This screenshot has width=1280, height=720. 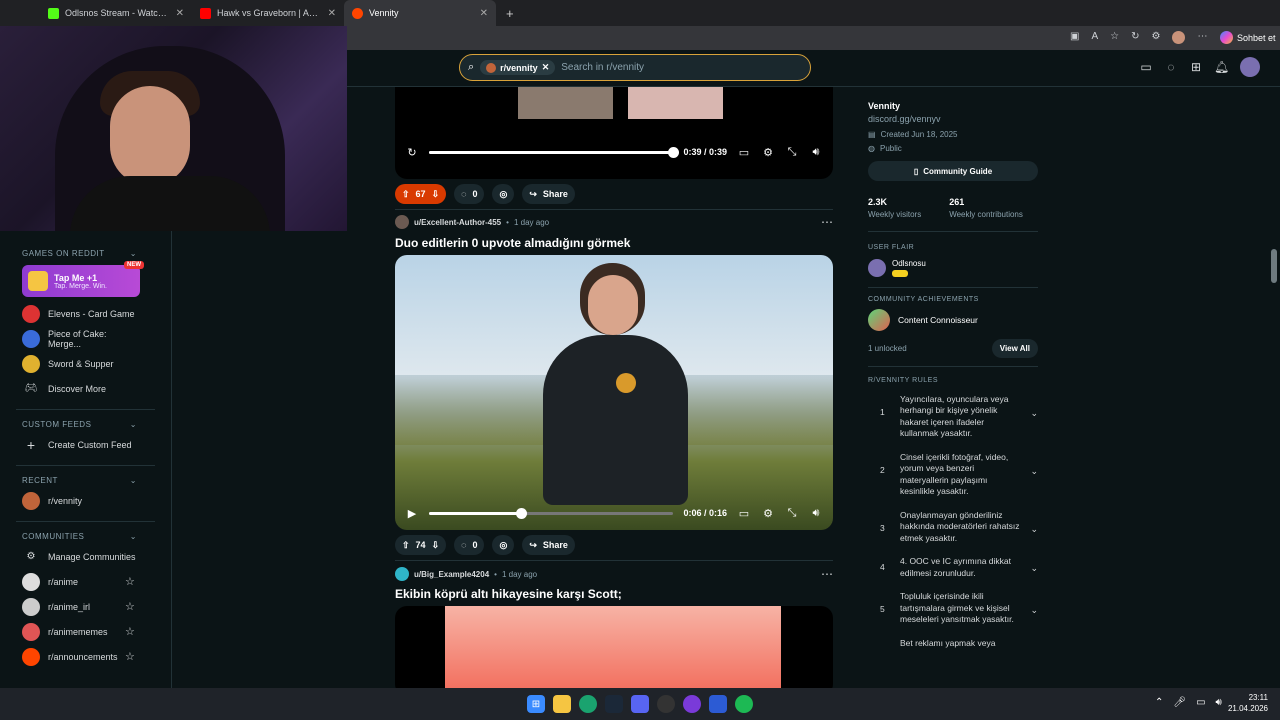 What do you see at coordinates (614, 133) in the screenshot?
I see `video-player: ↻ 0:39 / 0:39 ▭ ⚙ ⤡ 🔊︎` at bounding box center [614, 133].